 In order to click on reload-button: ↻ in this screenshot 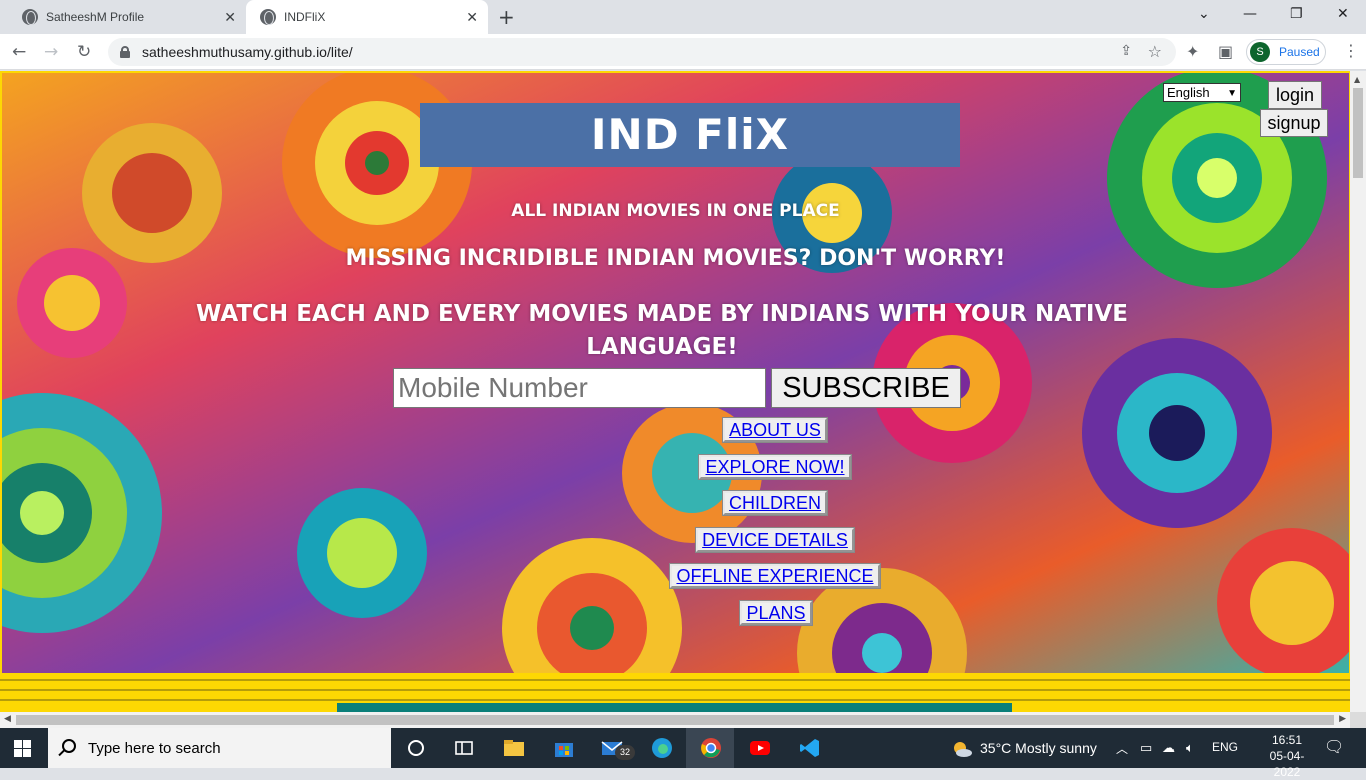, I will do `click(84, 52)`.